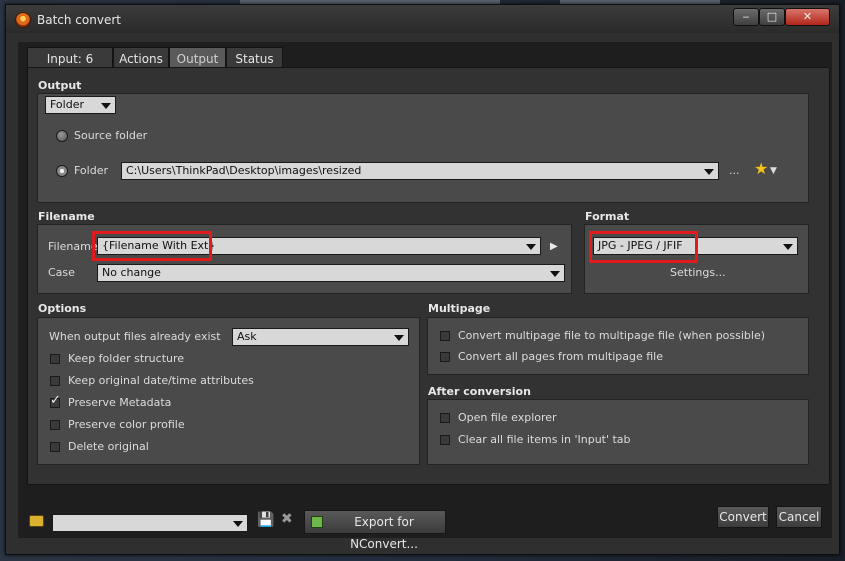  What do you see at coordinates (150, 523) in the screenshot?
I see `preset-select` at bounding box center [150, 523].